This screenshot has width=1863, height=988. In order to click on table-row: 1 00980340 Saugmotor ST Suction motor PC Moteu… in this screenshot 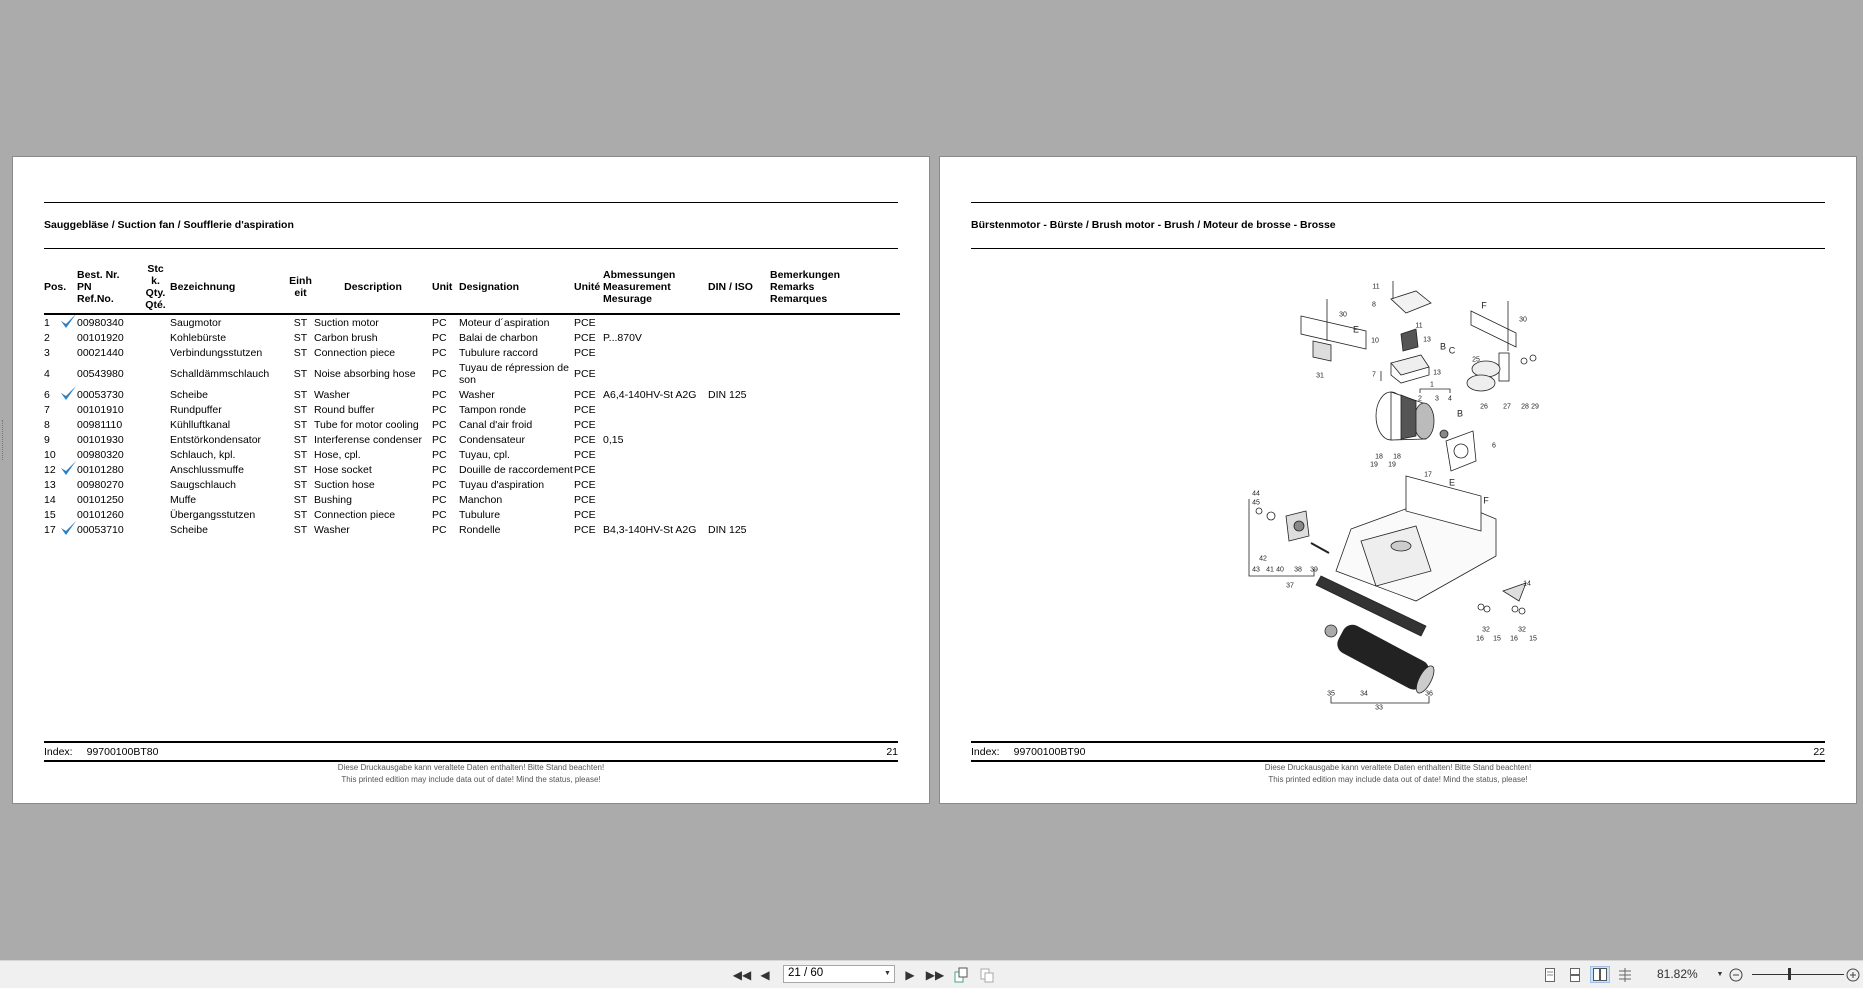, I will do `click(472, 322)`.